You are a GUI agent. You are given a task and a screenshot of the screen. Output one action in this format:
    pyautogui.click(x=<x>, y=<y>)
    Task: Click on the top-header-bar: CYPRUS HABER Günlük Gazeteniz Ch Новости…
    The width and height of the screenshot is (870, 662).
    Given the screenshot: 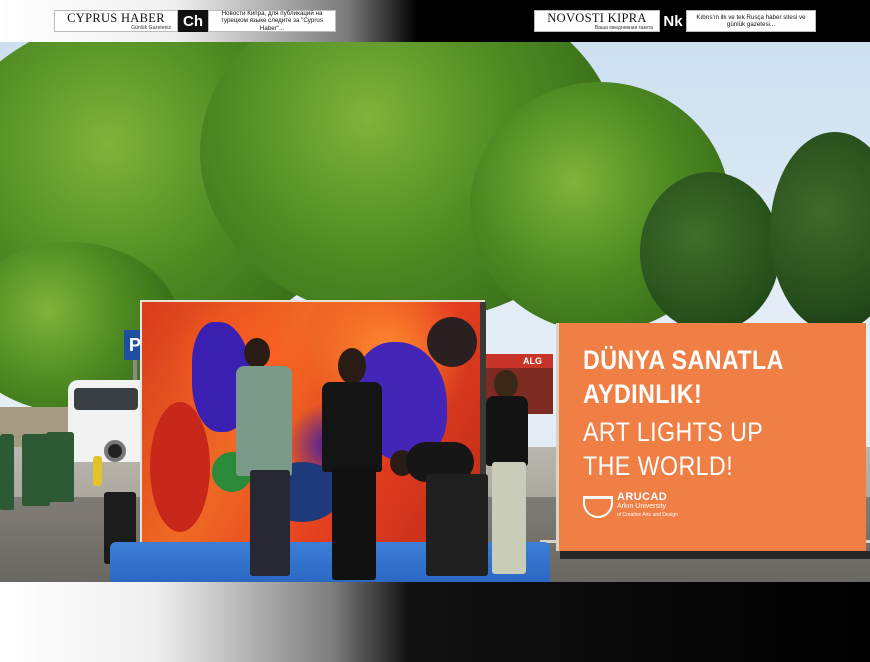 What is the action you would take?
    pyautogui.click(x=435, y=21)
    